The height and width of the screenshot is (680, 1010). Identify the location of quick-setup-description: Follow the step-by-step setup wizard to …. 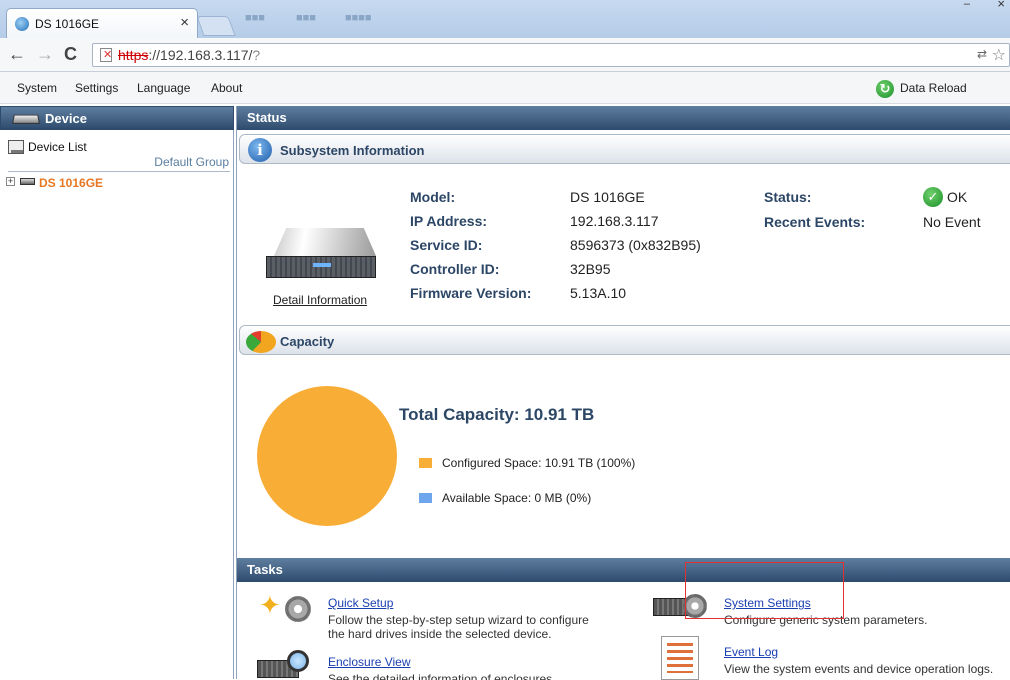
(458, 627).